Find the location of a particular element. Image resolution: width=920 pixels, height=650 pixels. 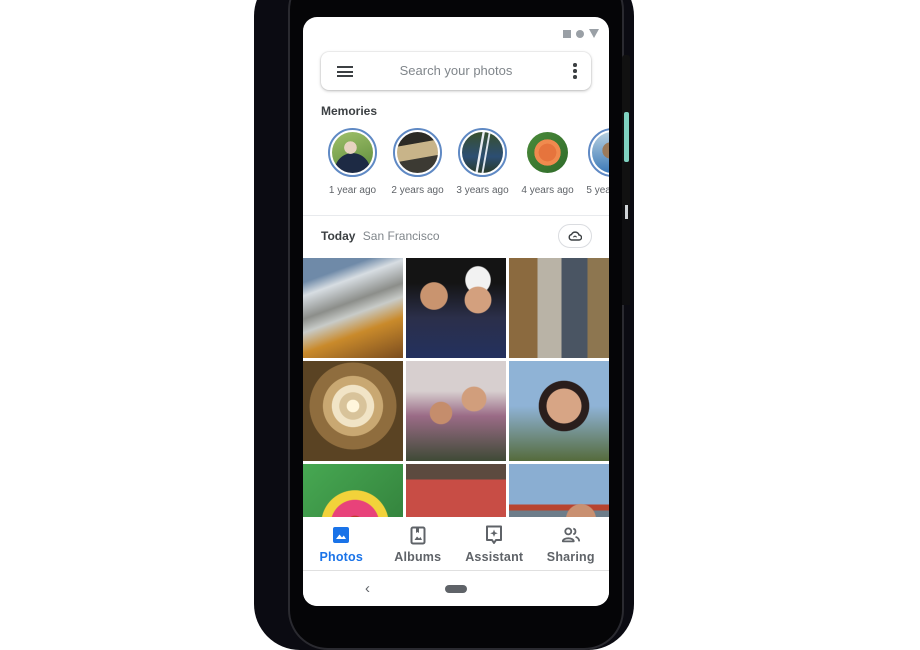

albums-icon is located at coordinates (418, 535).